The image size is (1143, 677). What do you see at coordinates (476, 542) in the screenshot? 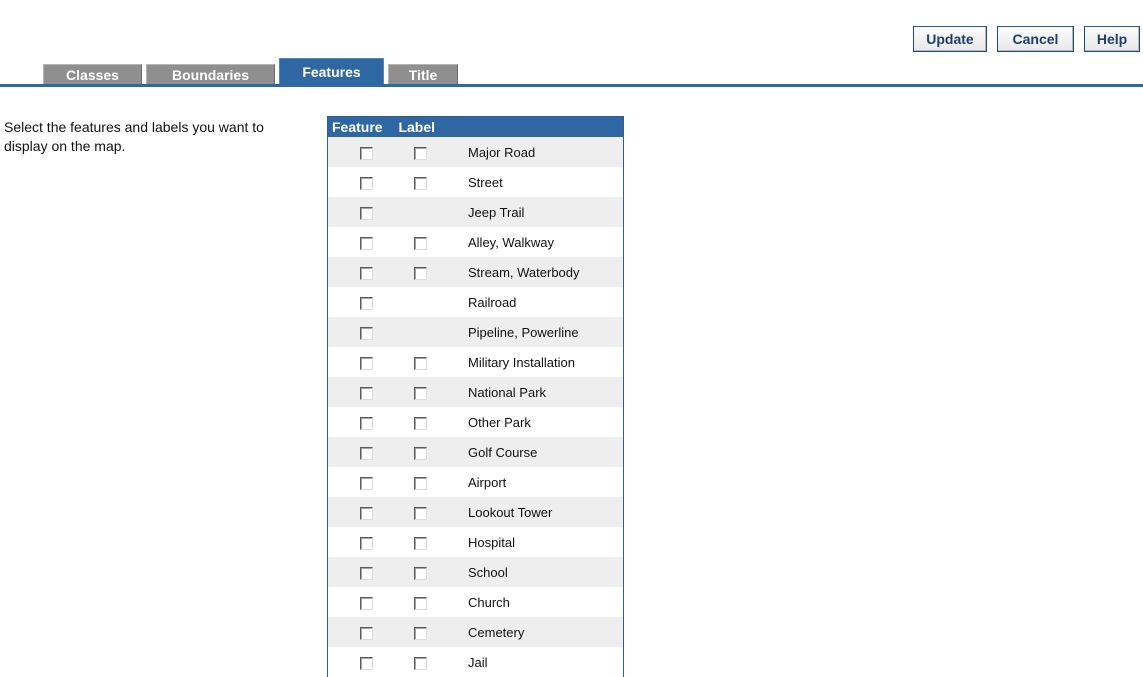
I see `table-row: Hospital` at bounding box center [476, 542].